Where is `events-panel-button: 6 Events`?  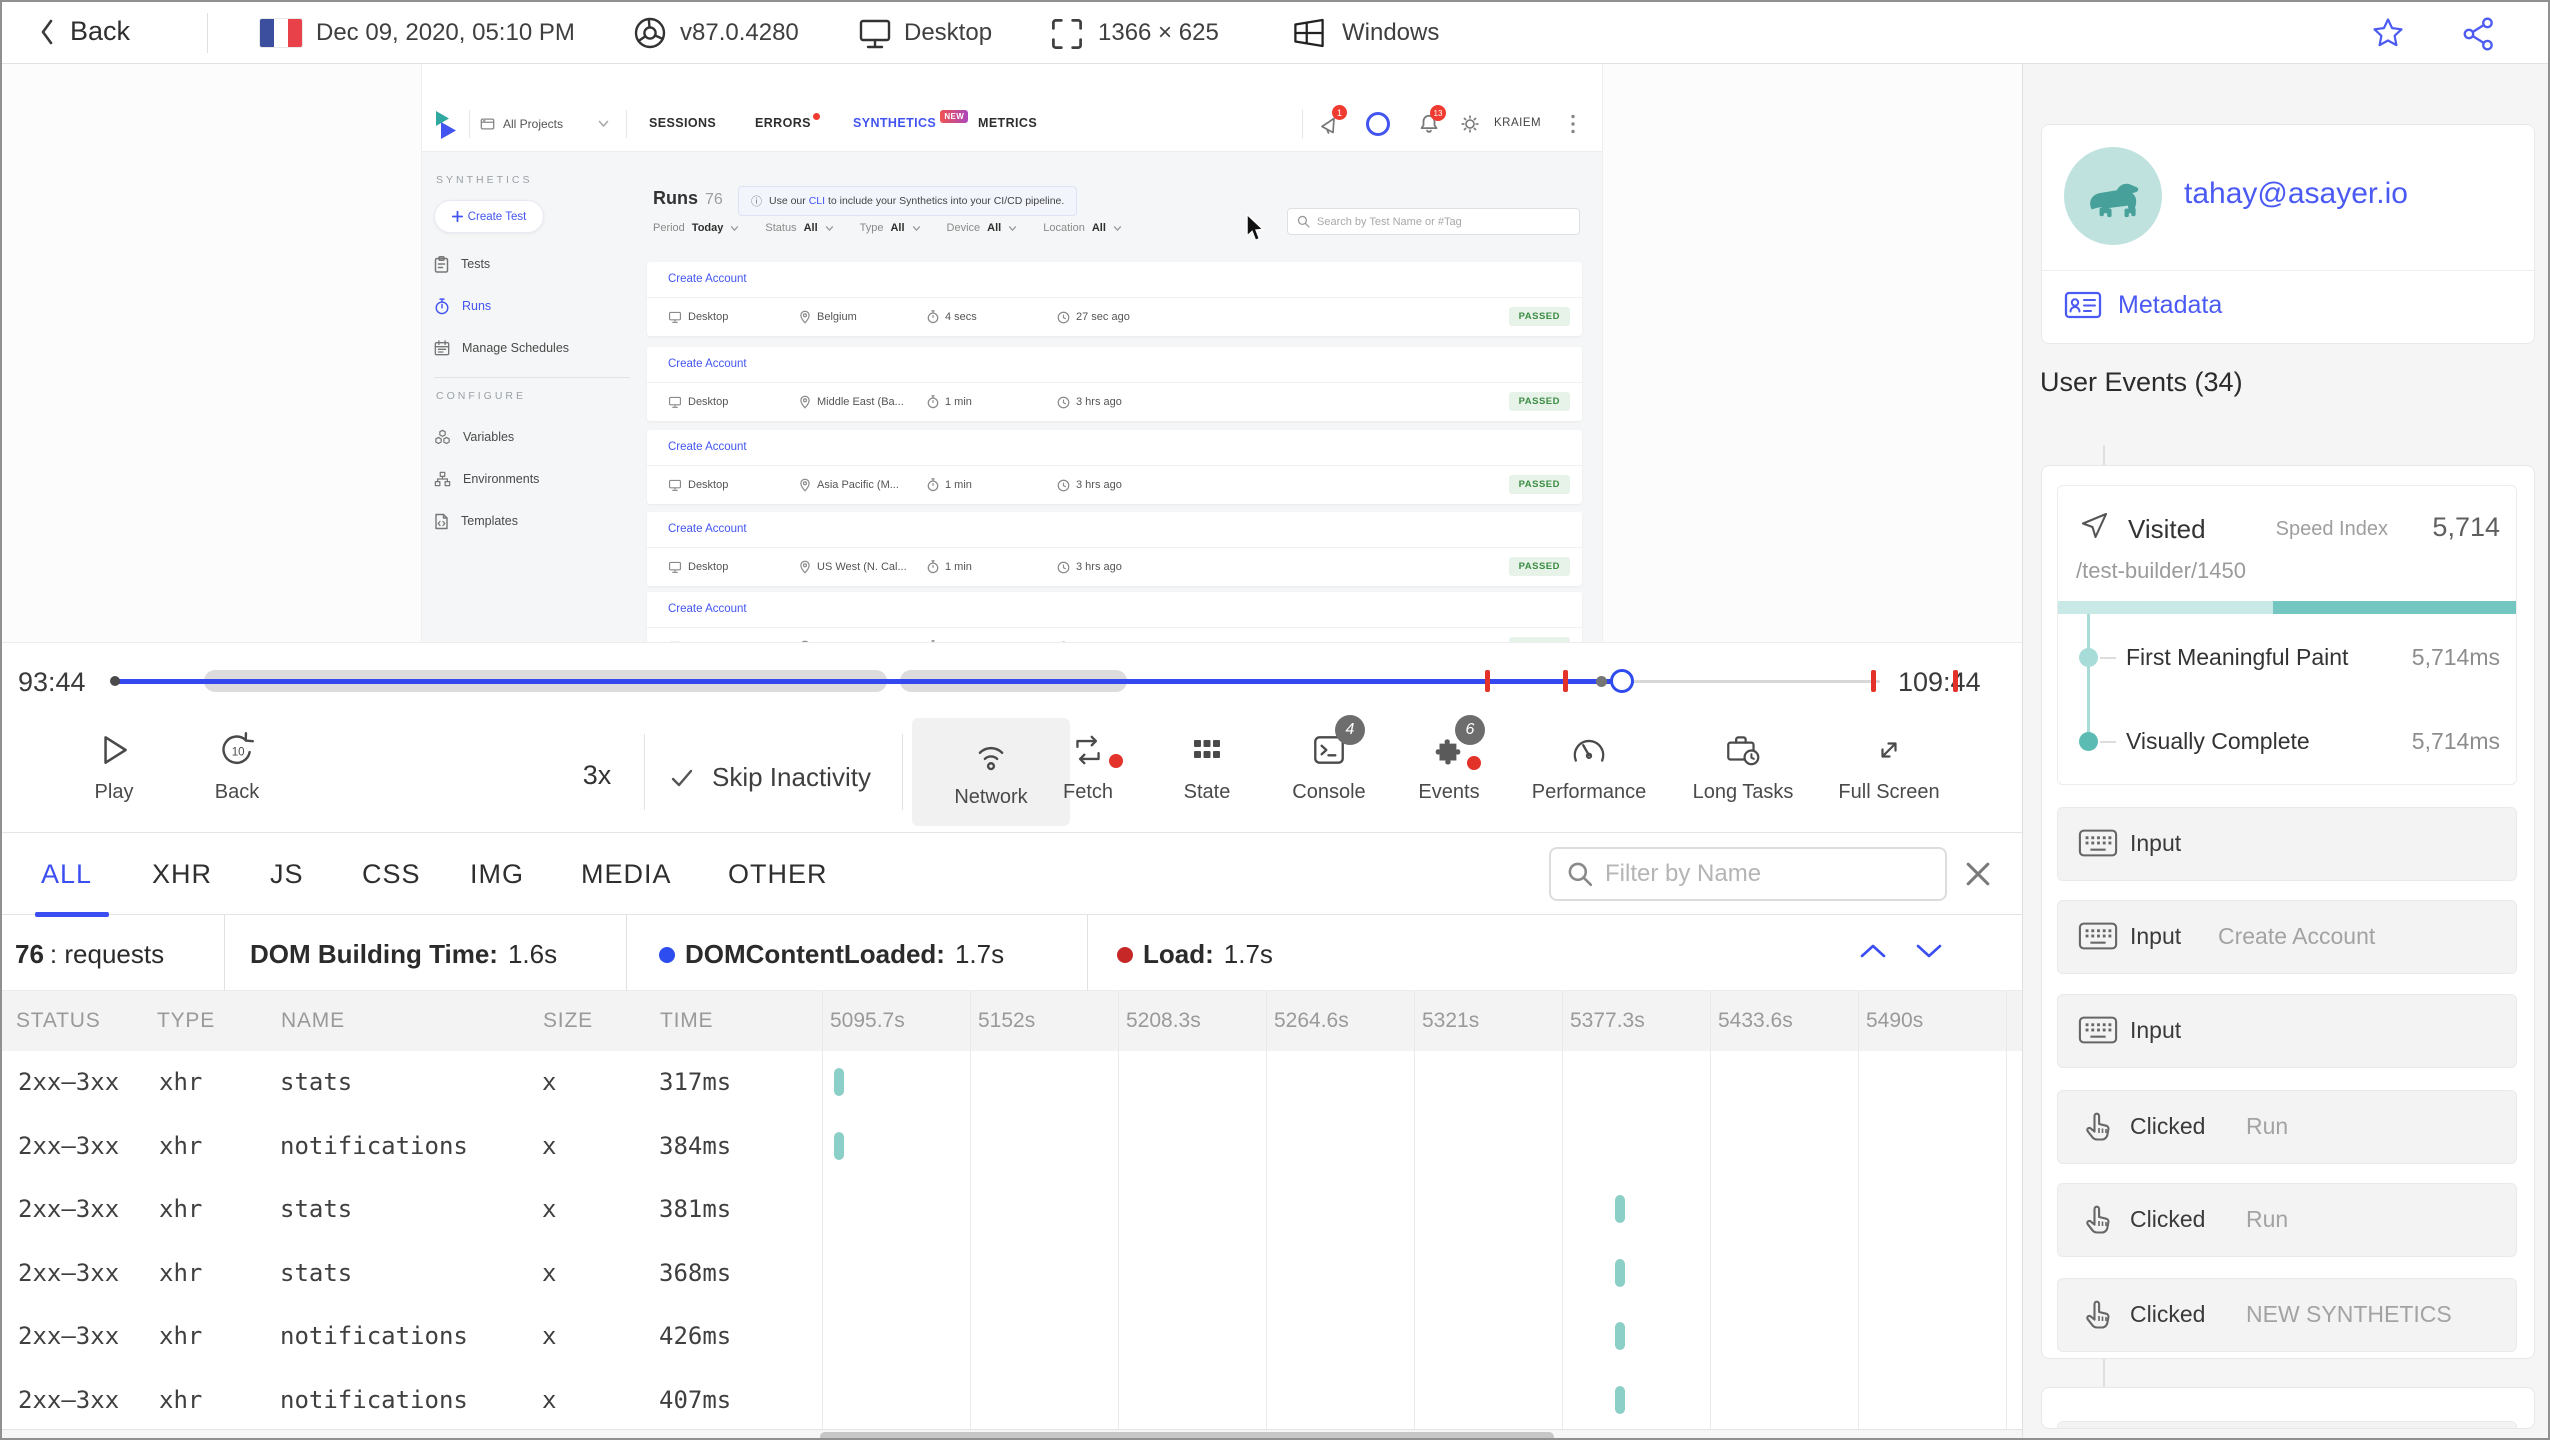 events-panel-button: 6 Events is located at coordinates (1449, 759).